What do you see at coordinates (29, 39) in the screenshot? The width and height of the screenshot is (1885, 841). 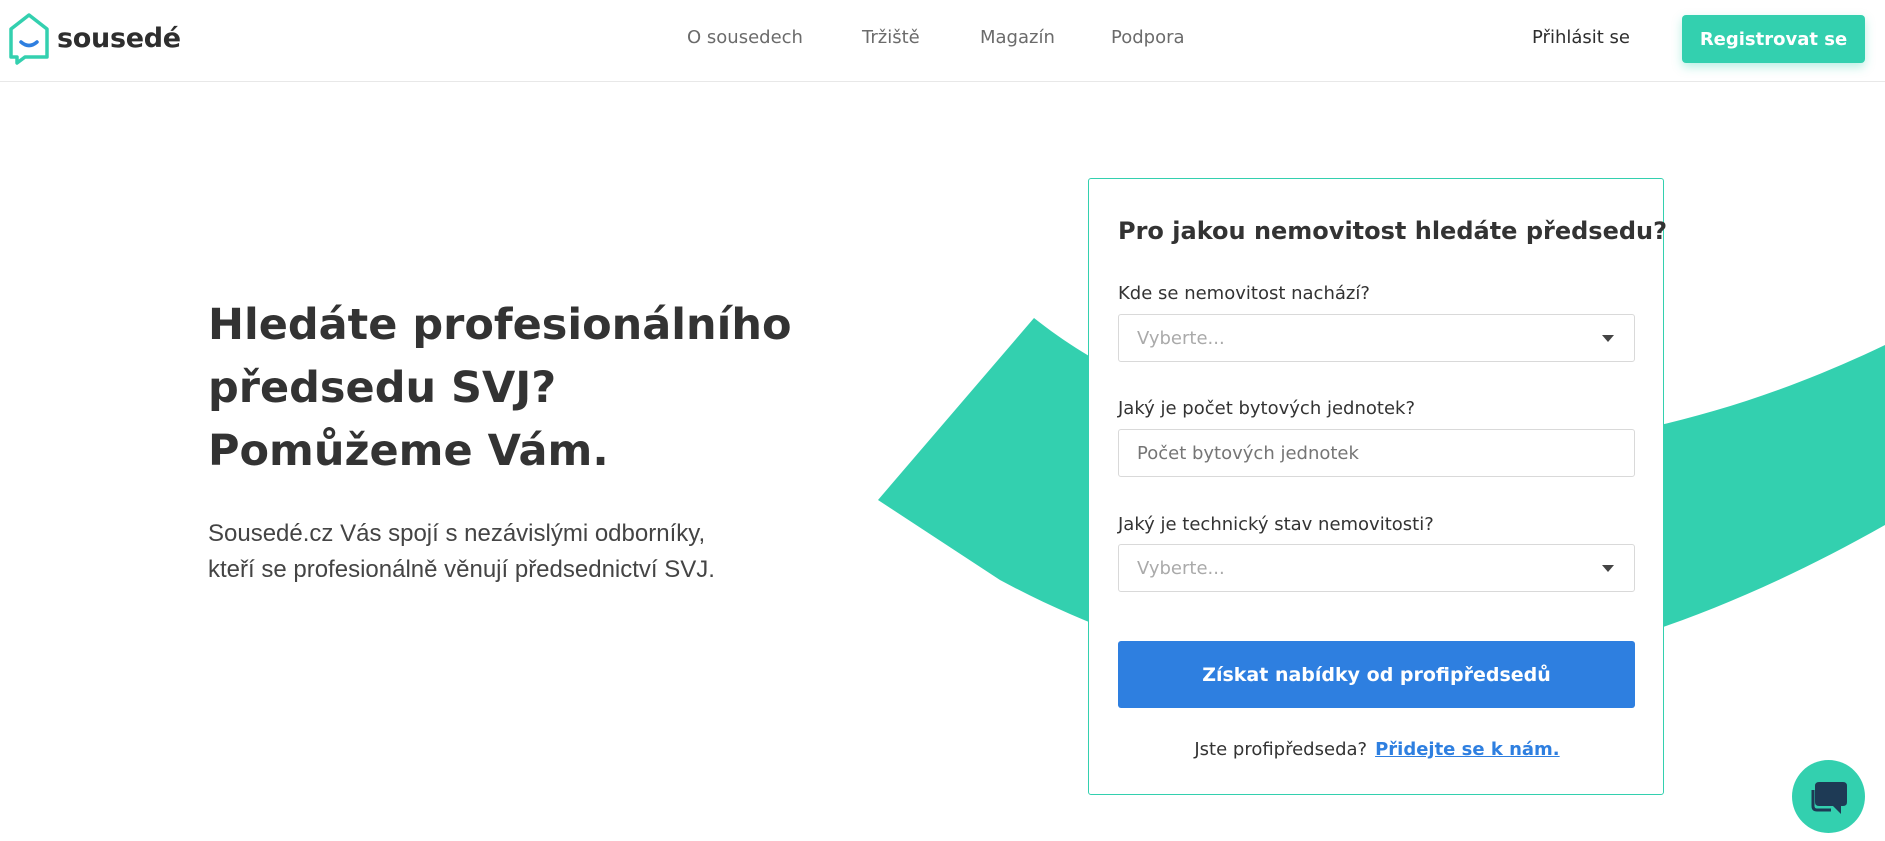 I see `house-speech-bubble-icon` at bounding box center [29, 39].